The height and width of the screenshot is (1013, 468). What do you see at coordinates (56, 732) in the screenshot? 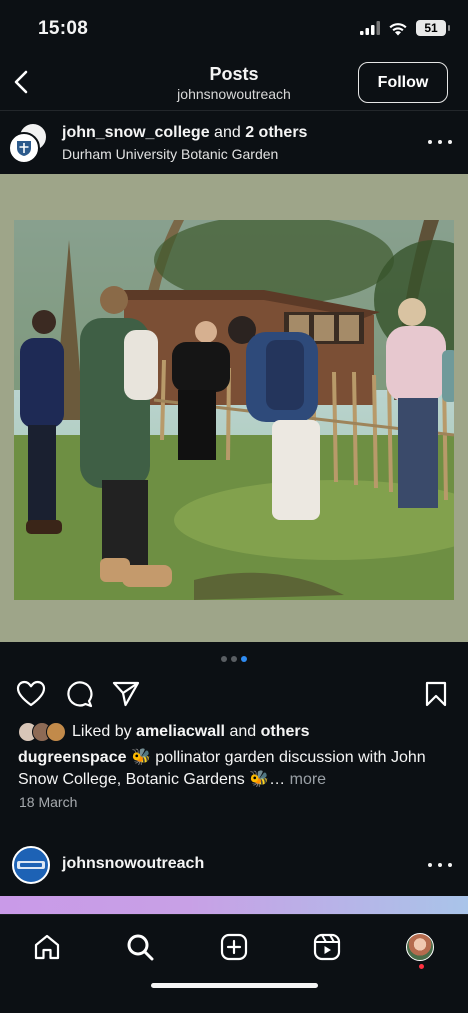
I see `liker-avatar` at bounding box center [56, 732].